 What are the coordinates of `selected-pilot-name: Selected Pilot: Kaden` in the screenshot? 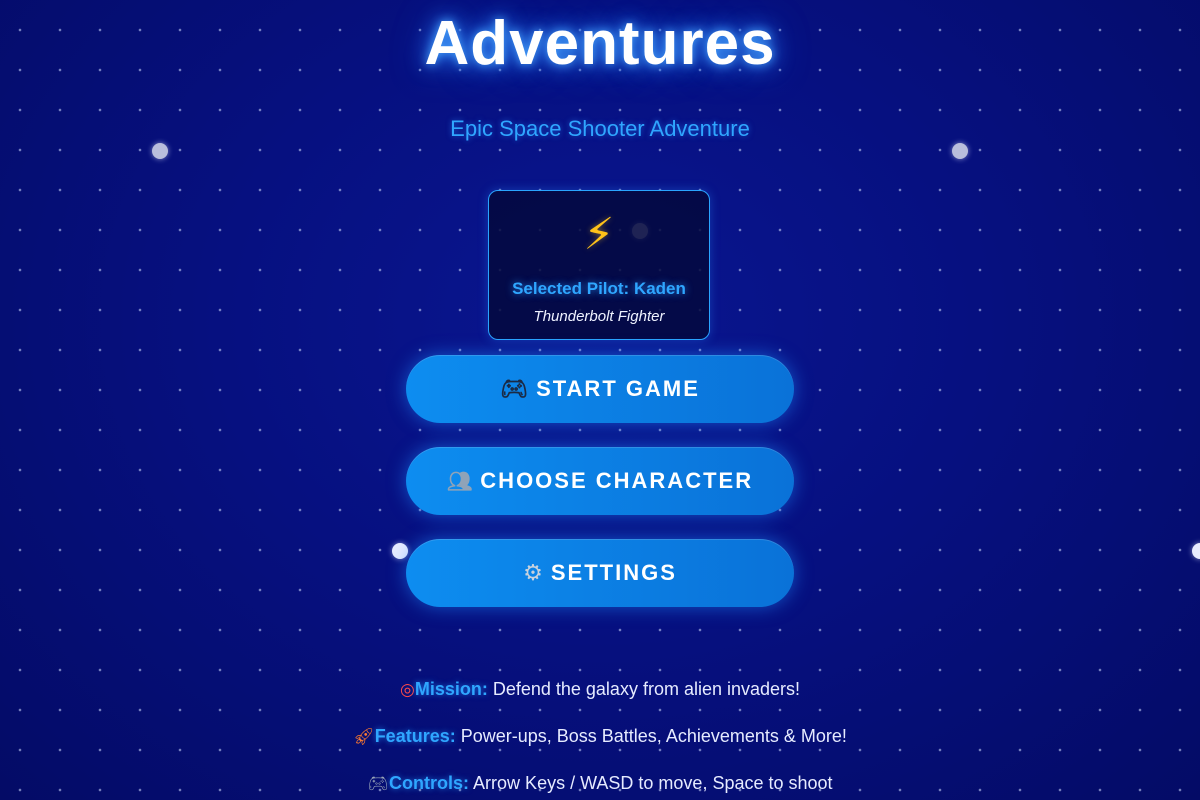 It's located at (599, 288).